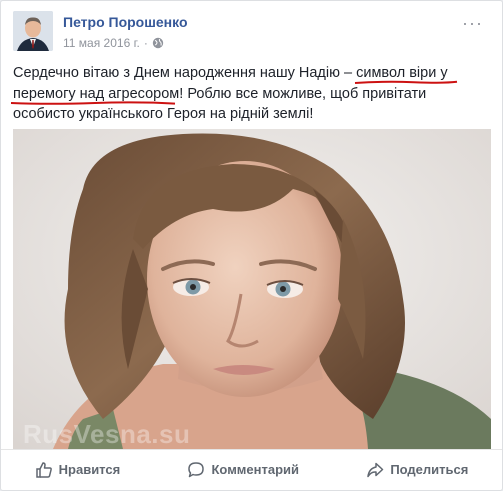 The image size is (503, 491). I want to click on share-button: Поделиться, so click(417, 470).